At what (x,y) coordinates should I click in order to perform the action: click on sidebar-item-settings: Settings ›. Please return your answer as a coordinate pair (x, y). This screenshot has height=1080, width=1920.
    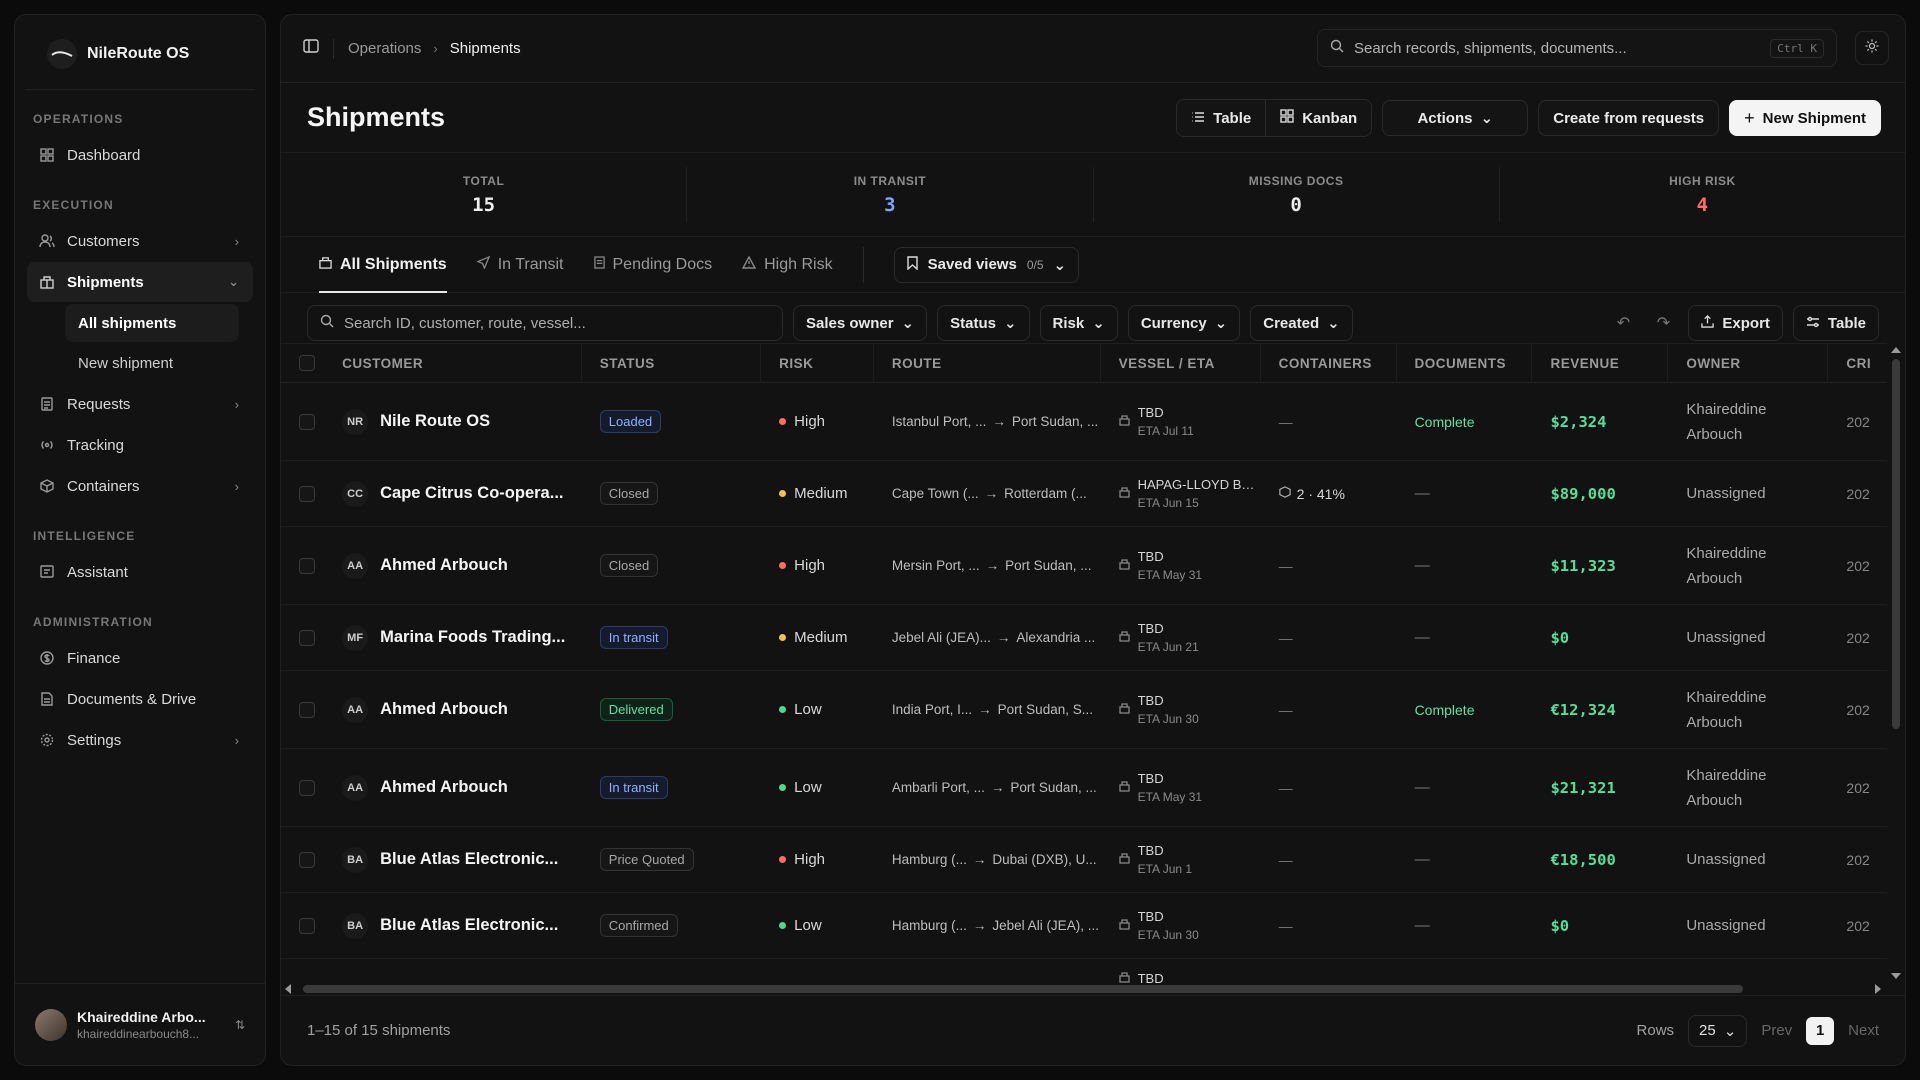
    Looking at the image, I should click on (140, 740).